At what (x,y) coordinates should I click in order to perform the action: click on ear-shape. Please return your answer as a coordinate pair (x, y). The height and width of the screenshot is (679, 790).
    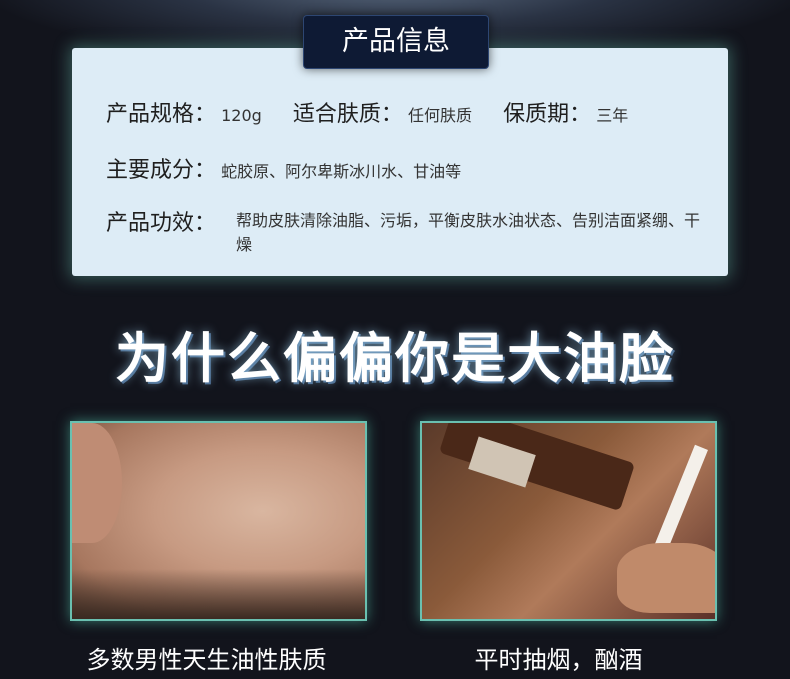
    Looking at the image, I should click on (97, 483).